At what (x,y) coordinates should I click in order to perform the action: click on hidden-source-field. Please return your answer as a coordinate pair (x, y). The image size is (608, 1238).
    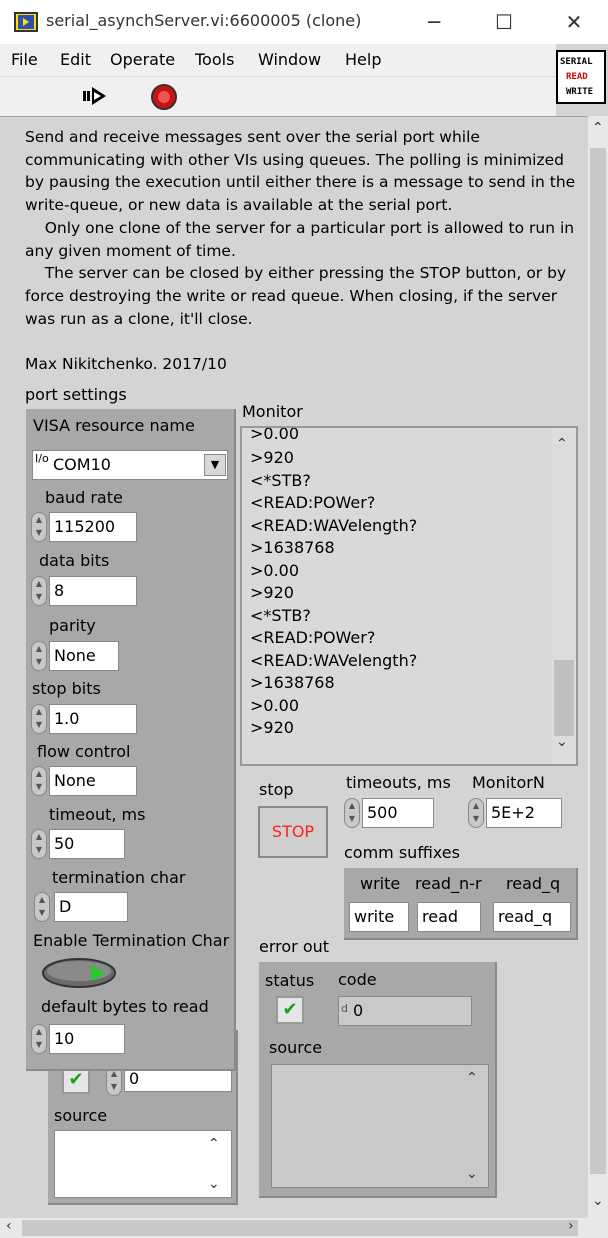
    Looking at the image, I should click on (143, 1164).